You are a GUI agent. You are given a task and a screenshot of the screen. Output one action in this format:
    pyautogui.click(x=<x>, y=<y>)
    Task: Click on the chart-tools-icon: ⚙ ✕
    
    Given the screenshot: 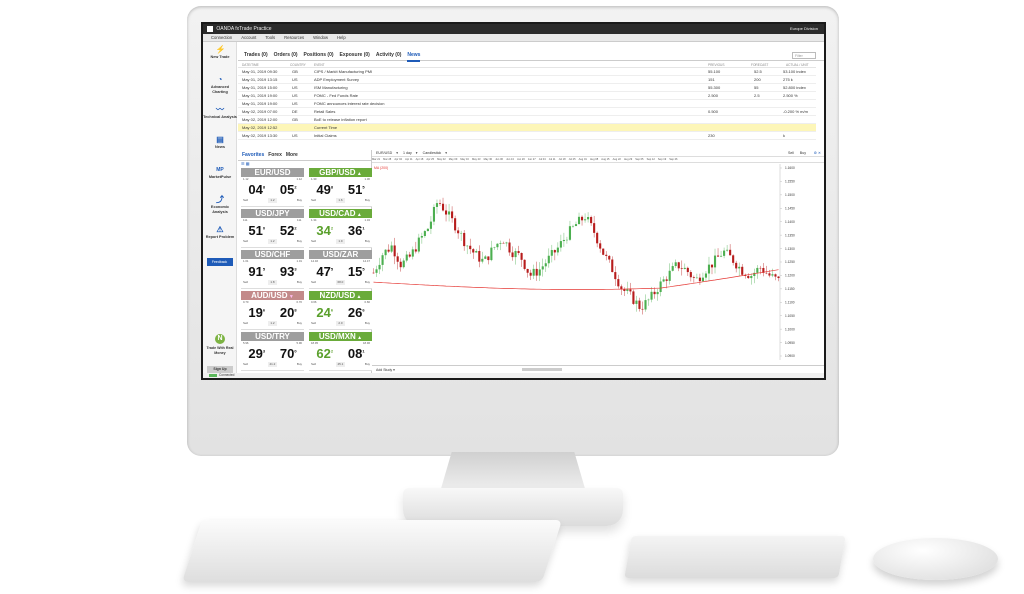 What is the action you would take?
    pyautogui.click(x=817, y=153)
    